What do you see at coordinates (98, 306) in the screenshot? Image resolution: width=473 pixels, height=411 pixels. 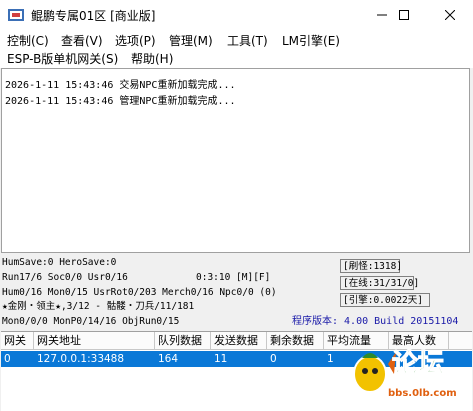 I see `status-boss: ★金刚・领主★,3/12 - 骷髅・刀兵/11/181` at bounding box center [98, 306].